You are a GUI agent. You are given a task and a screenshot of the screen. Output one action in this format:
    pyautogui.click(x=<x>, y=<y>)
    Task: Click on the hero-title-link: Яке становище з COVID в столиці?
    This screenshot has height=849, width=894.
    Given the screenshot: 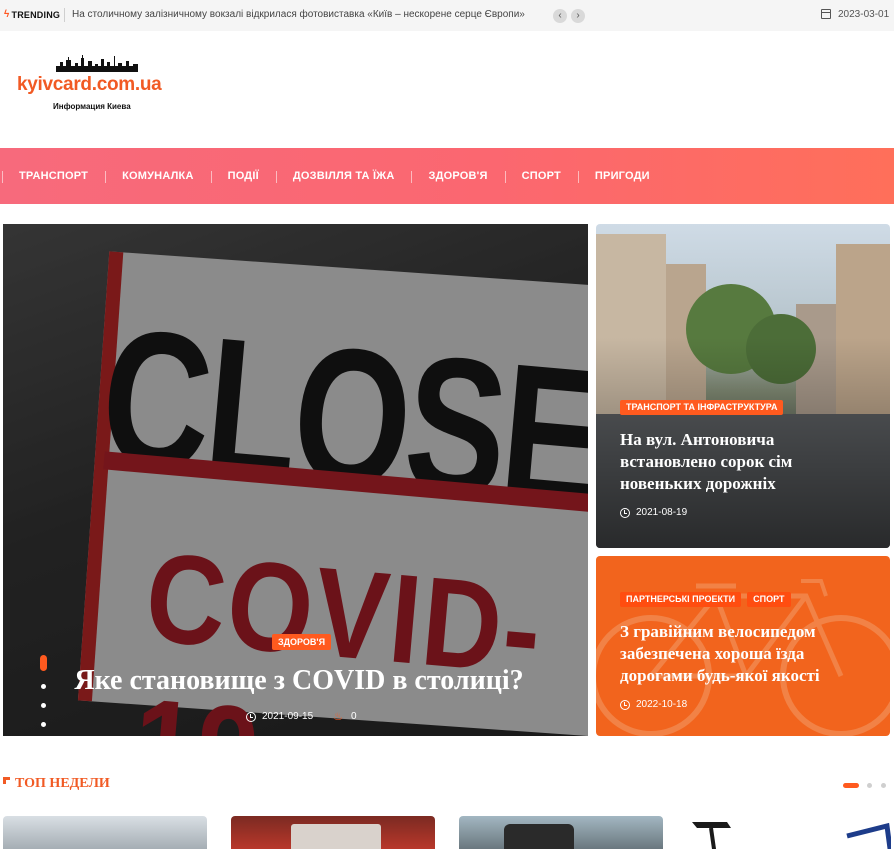 What is the action you would take?
    pyautogui.click(x=295, y=681)
    